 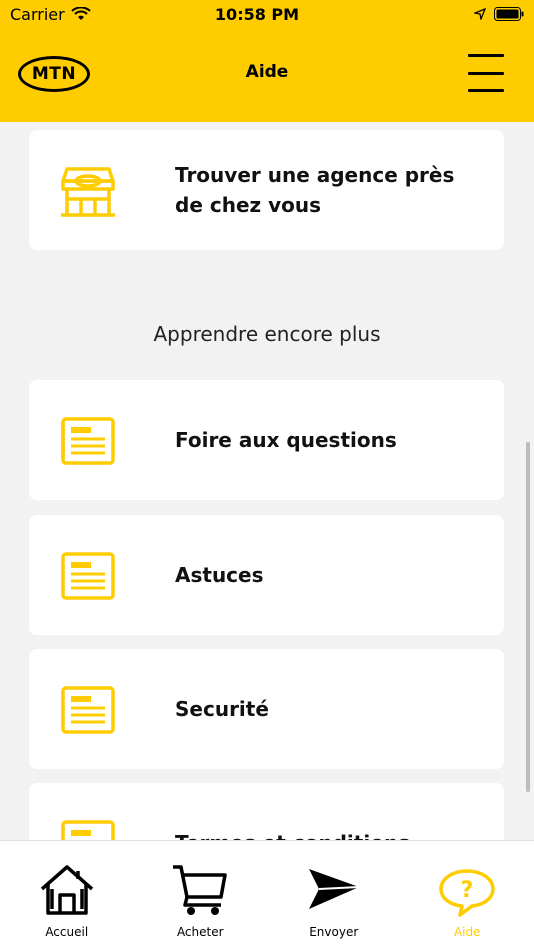 I want to click on bottom-tab-bar: Accueil Acheter Envoyer ? Aide, so click(x=267, y=895).